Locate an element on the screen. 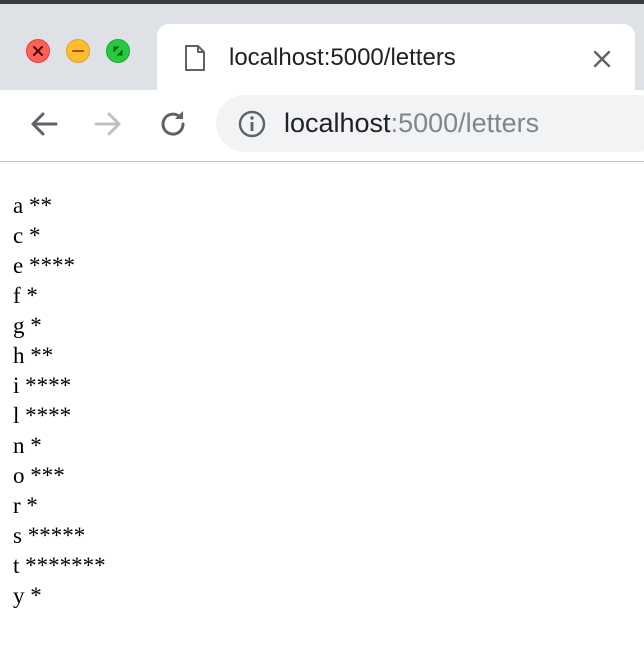  letter: i is located at coordinates (16, 385).